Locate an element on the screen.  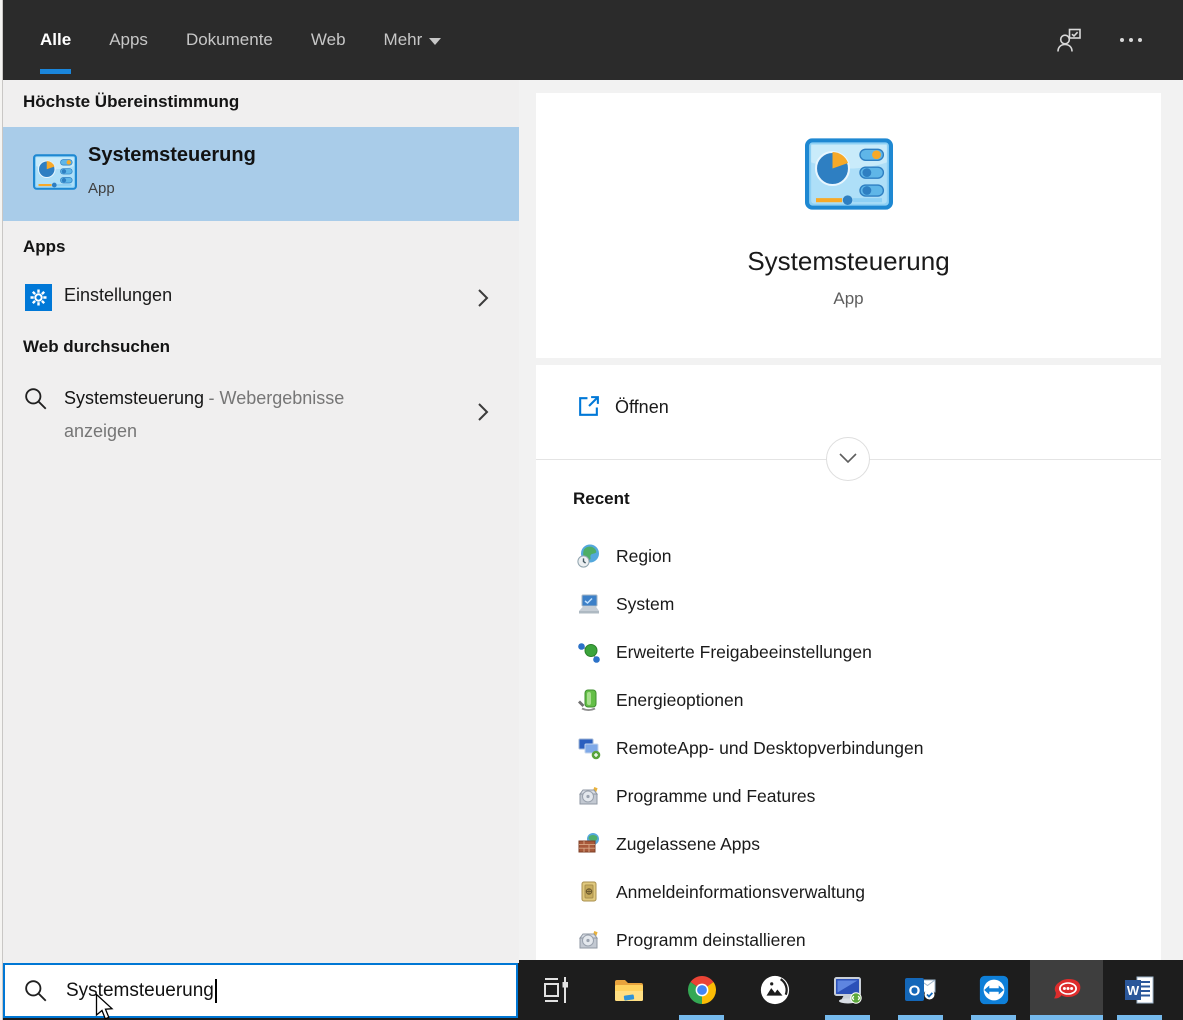
taskbar-file-explorer-button is located at coordinates (628, 990).